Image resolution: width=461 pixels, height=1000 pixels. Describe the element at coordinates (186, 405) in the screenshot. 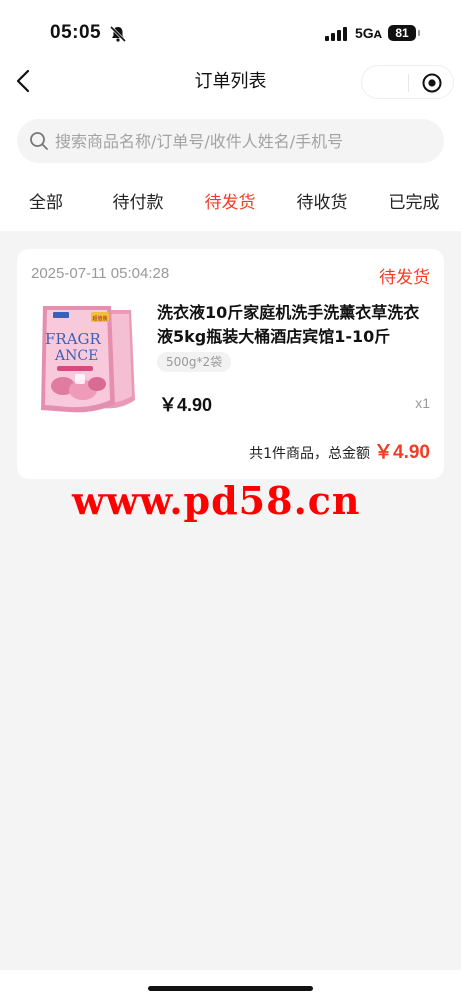

I see `product-price: ￥4.90` at that location.